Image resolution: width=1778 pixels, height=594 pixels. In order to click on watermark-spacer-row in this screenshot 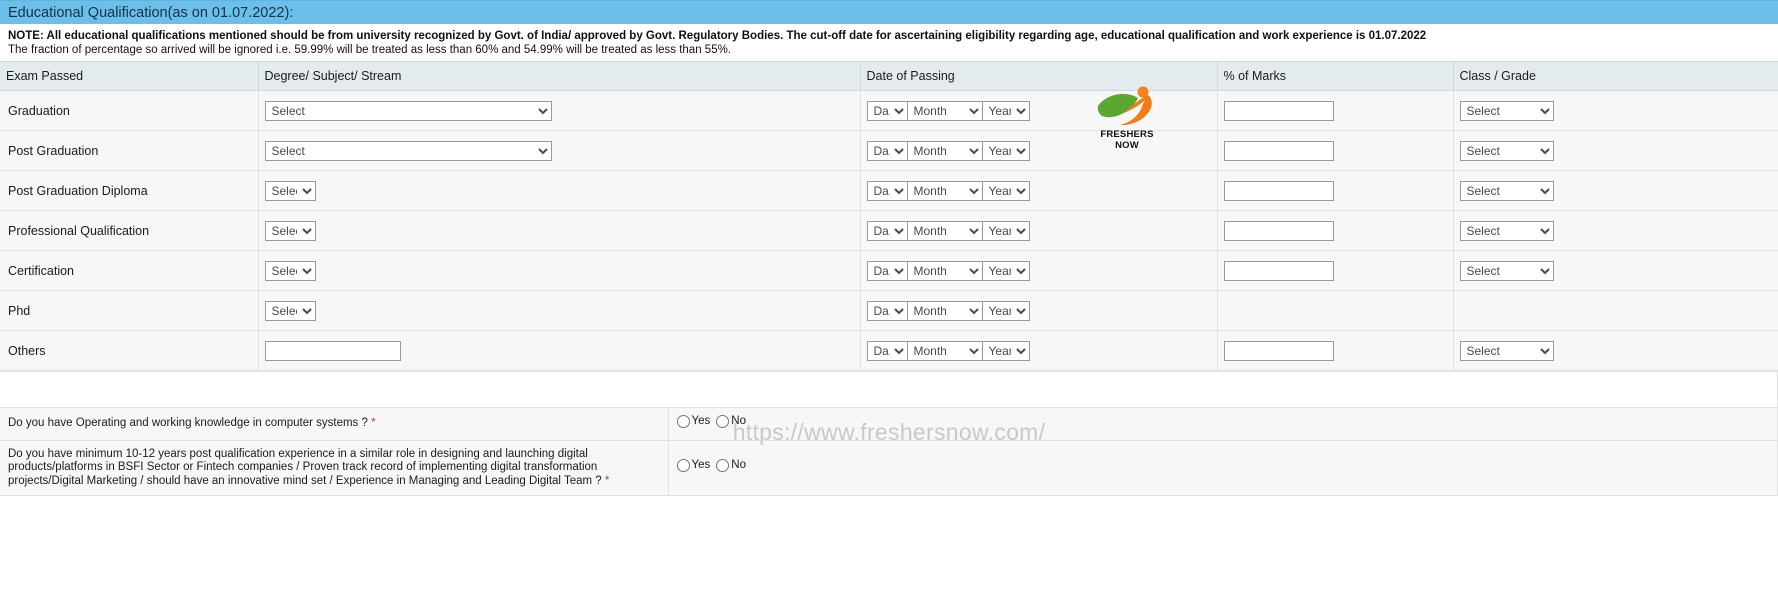, I will do `click(889, 389)`.